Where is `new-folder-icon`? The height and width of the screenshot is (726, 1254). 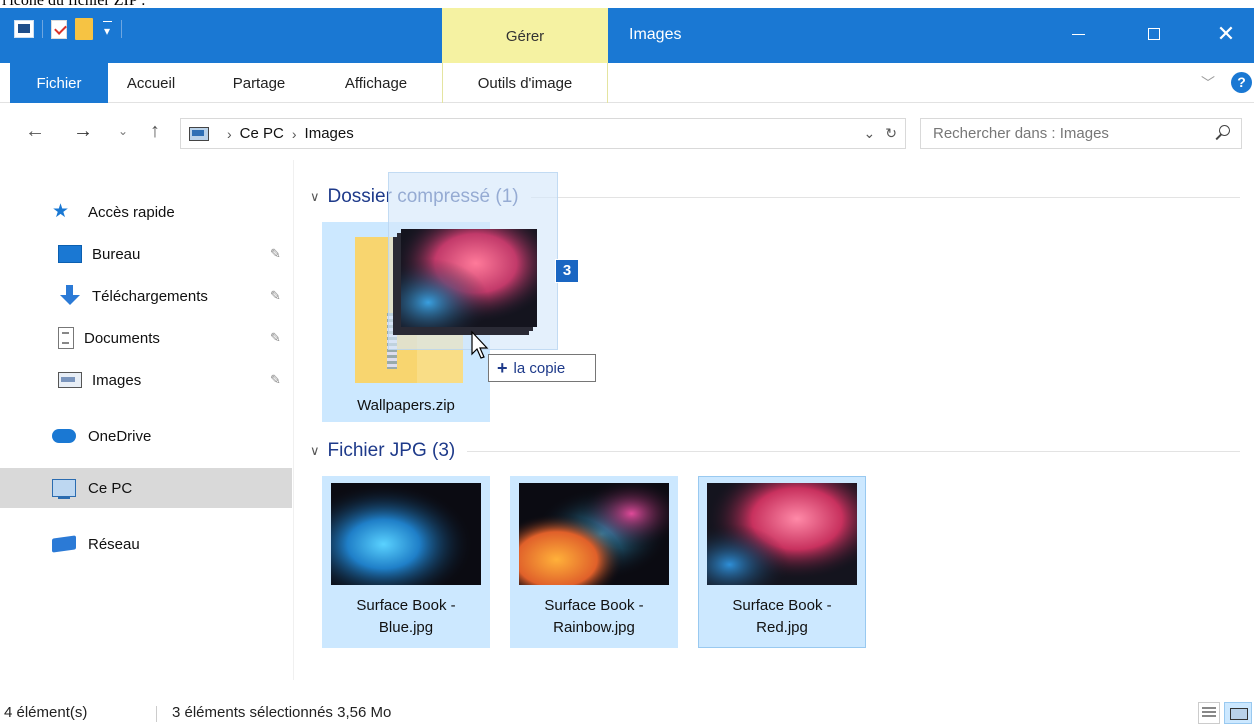
new-folder-icon is located at coordinates (84, 29).